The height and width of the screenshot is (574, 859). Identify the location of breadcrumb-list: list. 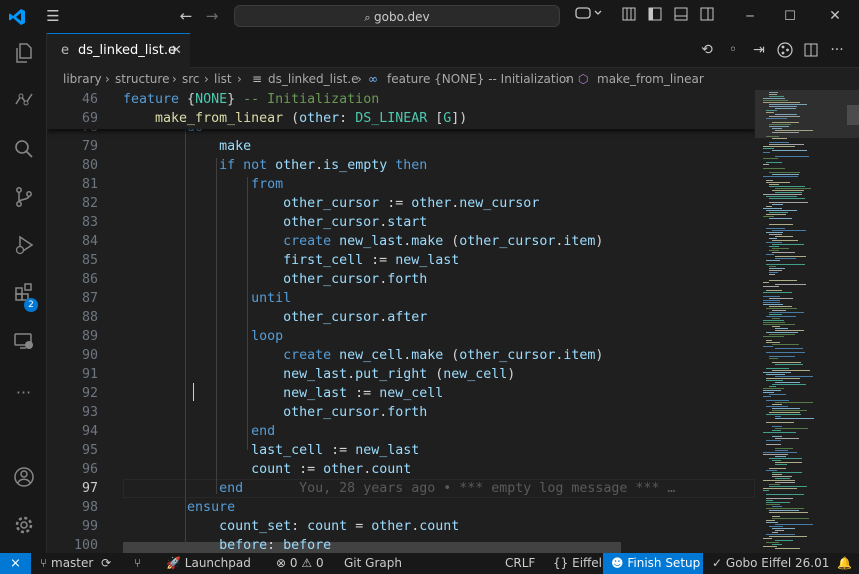
(223, 79).